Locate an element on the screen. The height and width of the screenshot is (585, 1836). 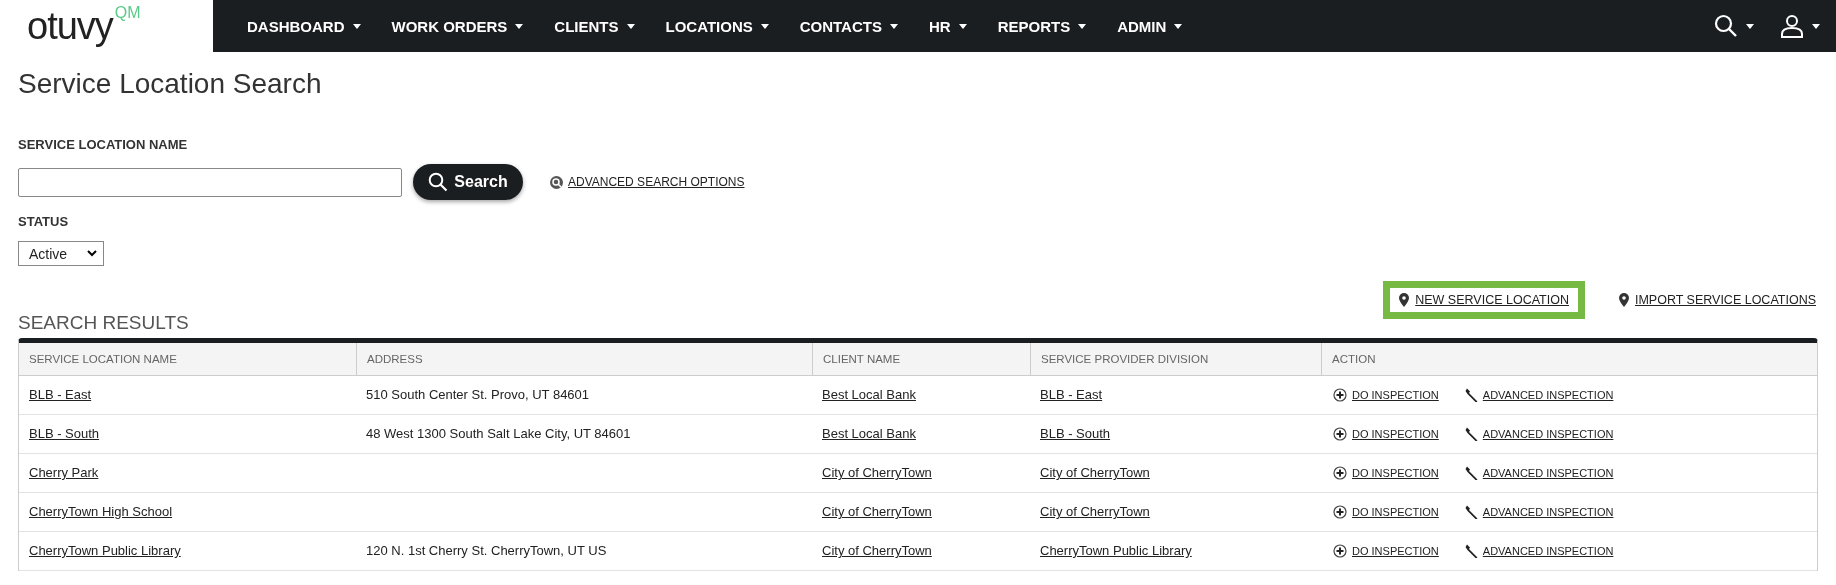
column-header: ACTION is located at coordinates (1569, 359).